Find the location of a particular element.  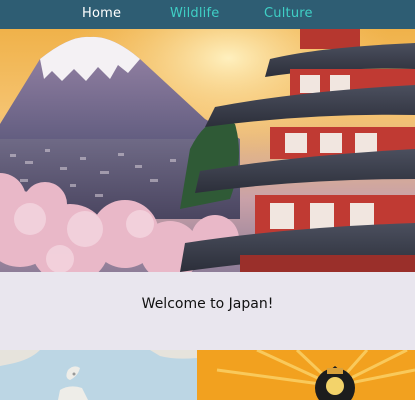

japan-map-image is located at coordinates (98, 375).